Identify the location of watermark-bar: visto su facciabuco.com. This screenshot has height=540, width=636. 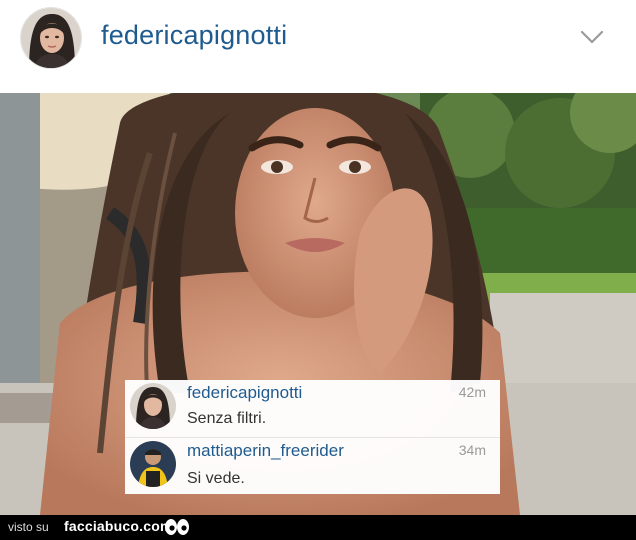
(318, 527).